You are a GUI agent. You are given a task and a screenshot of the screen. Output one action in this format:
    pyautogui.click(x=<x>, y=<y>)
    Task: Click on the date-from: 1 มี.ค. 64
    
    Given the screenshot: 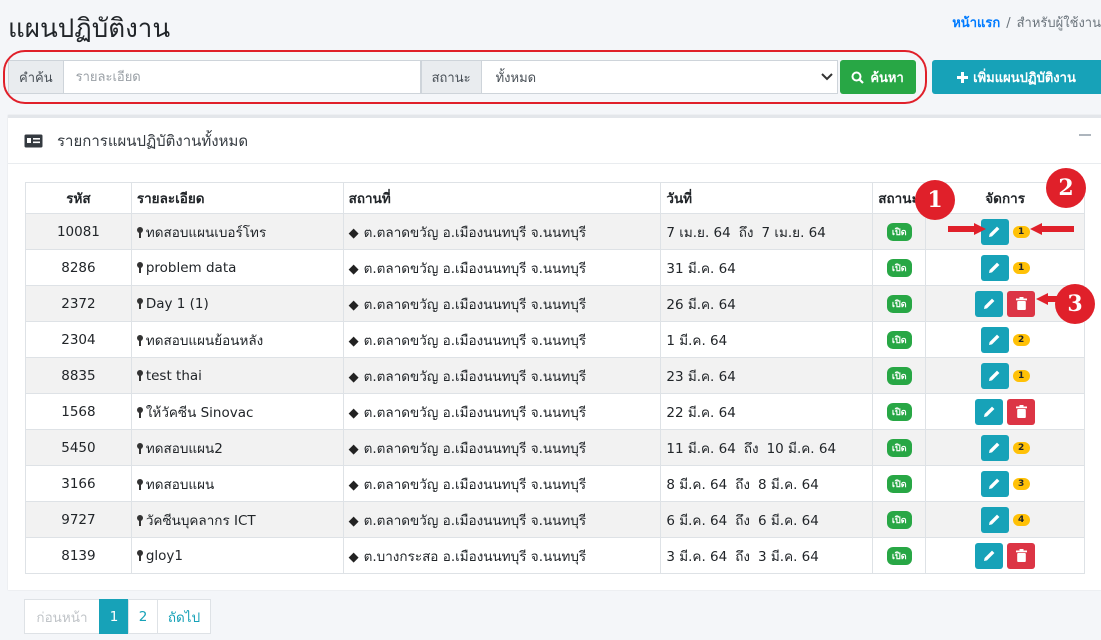 What is the action you would take?
    pyautogui.click(x=697, y=340)
    